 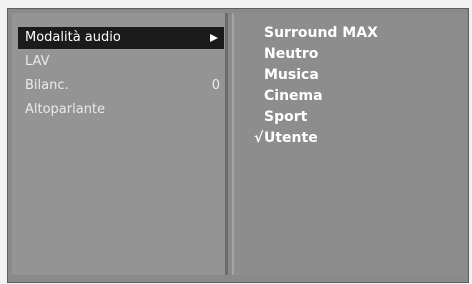 What do you see at coordinates (73, 37) in the screenshot?
I see `menu-item-label: Modalità audio` at bounding box center [73, 37].